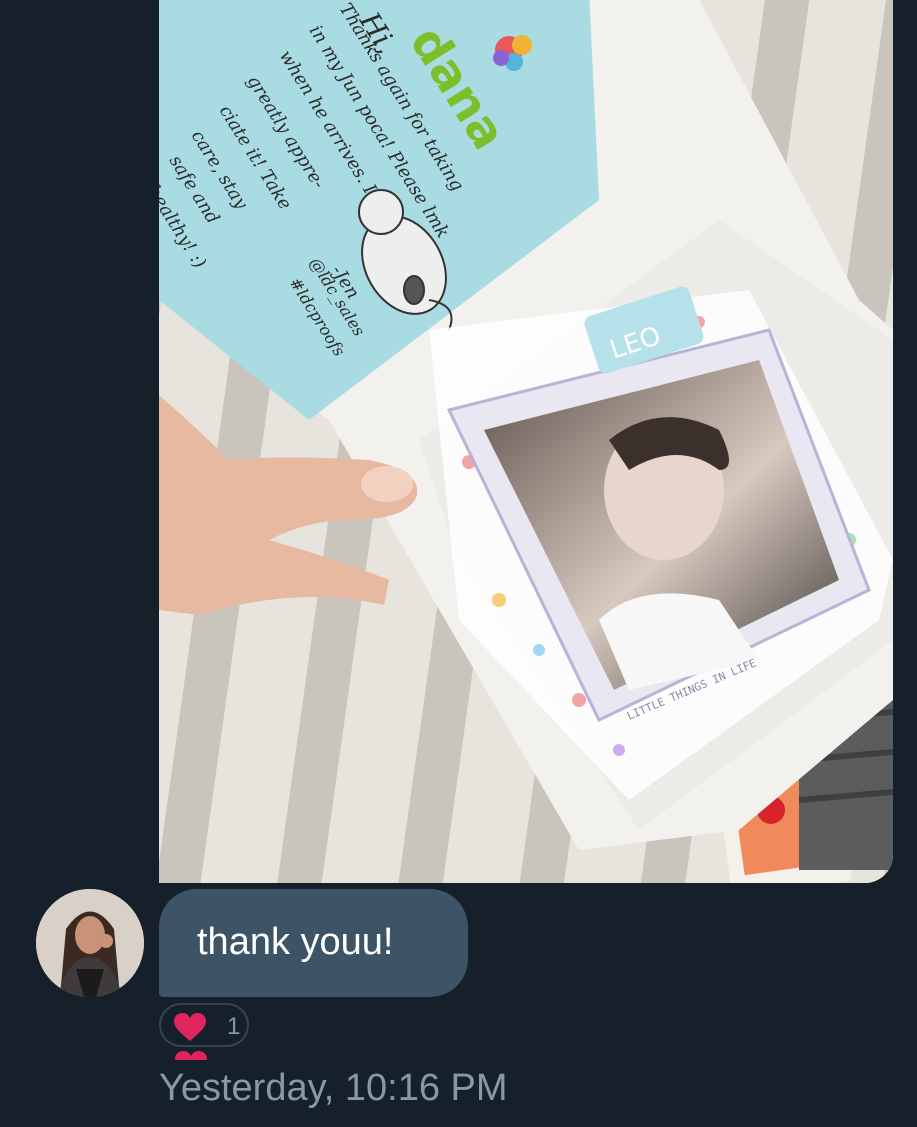  What do you see at coordinates (234, 1026) in the screenshot?
I see `reaction-count: 1` at bounding box center [234, 1026].